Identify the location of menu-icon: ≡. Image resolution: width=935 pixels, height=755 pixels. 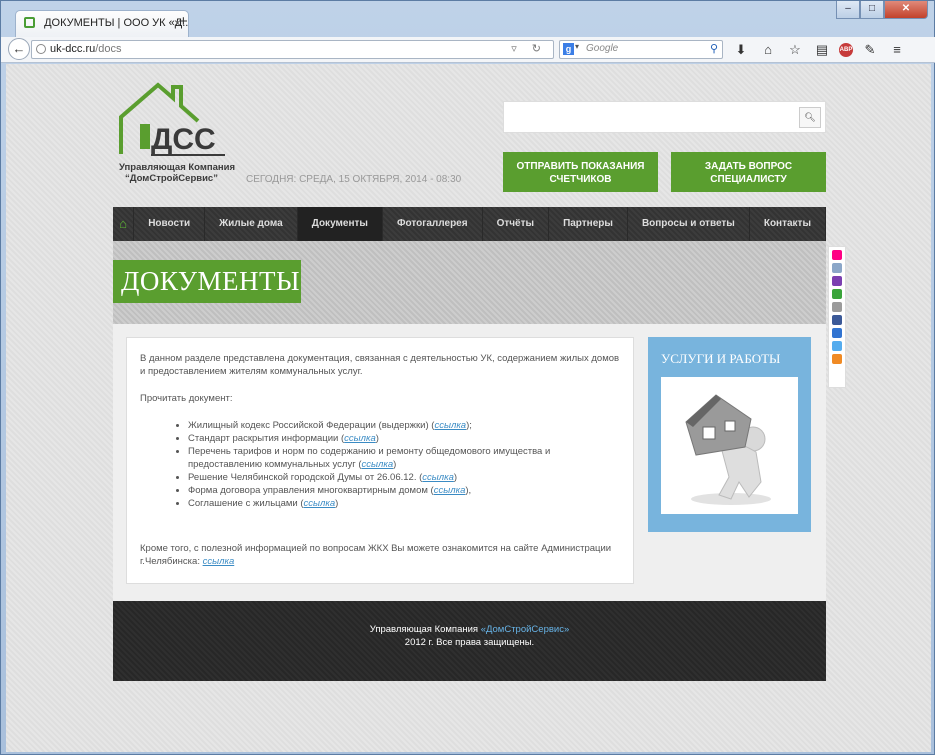
(897, 50).